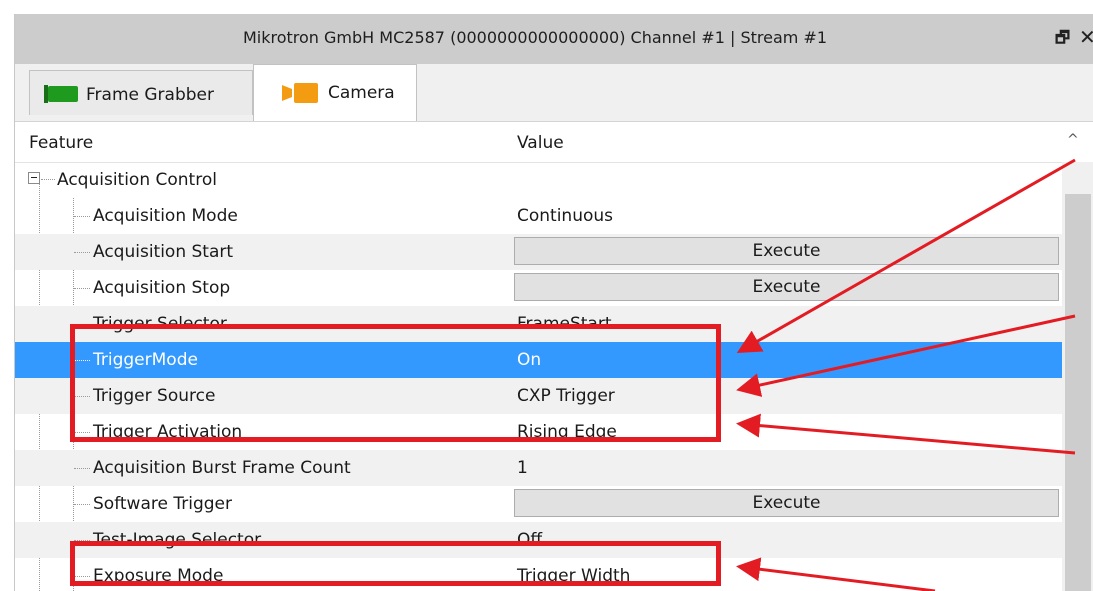 The image size is (1093, 591). I want to click on tab-camera: Camera, so click(335, 92).